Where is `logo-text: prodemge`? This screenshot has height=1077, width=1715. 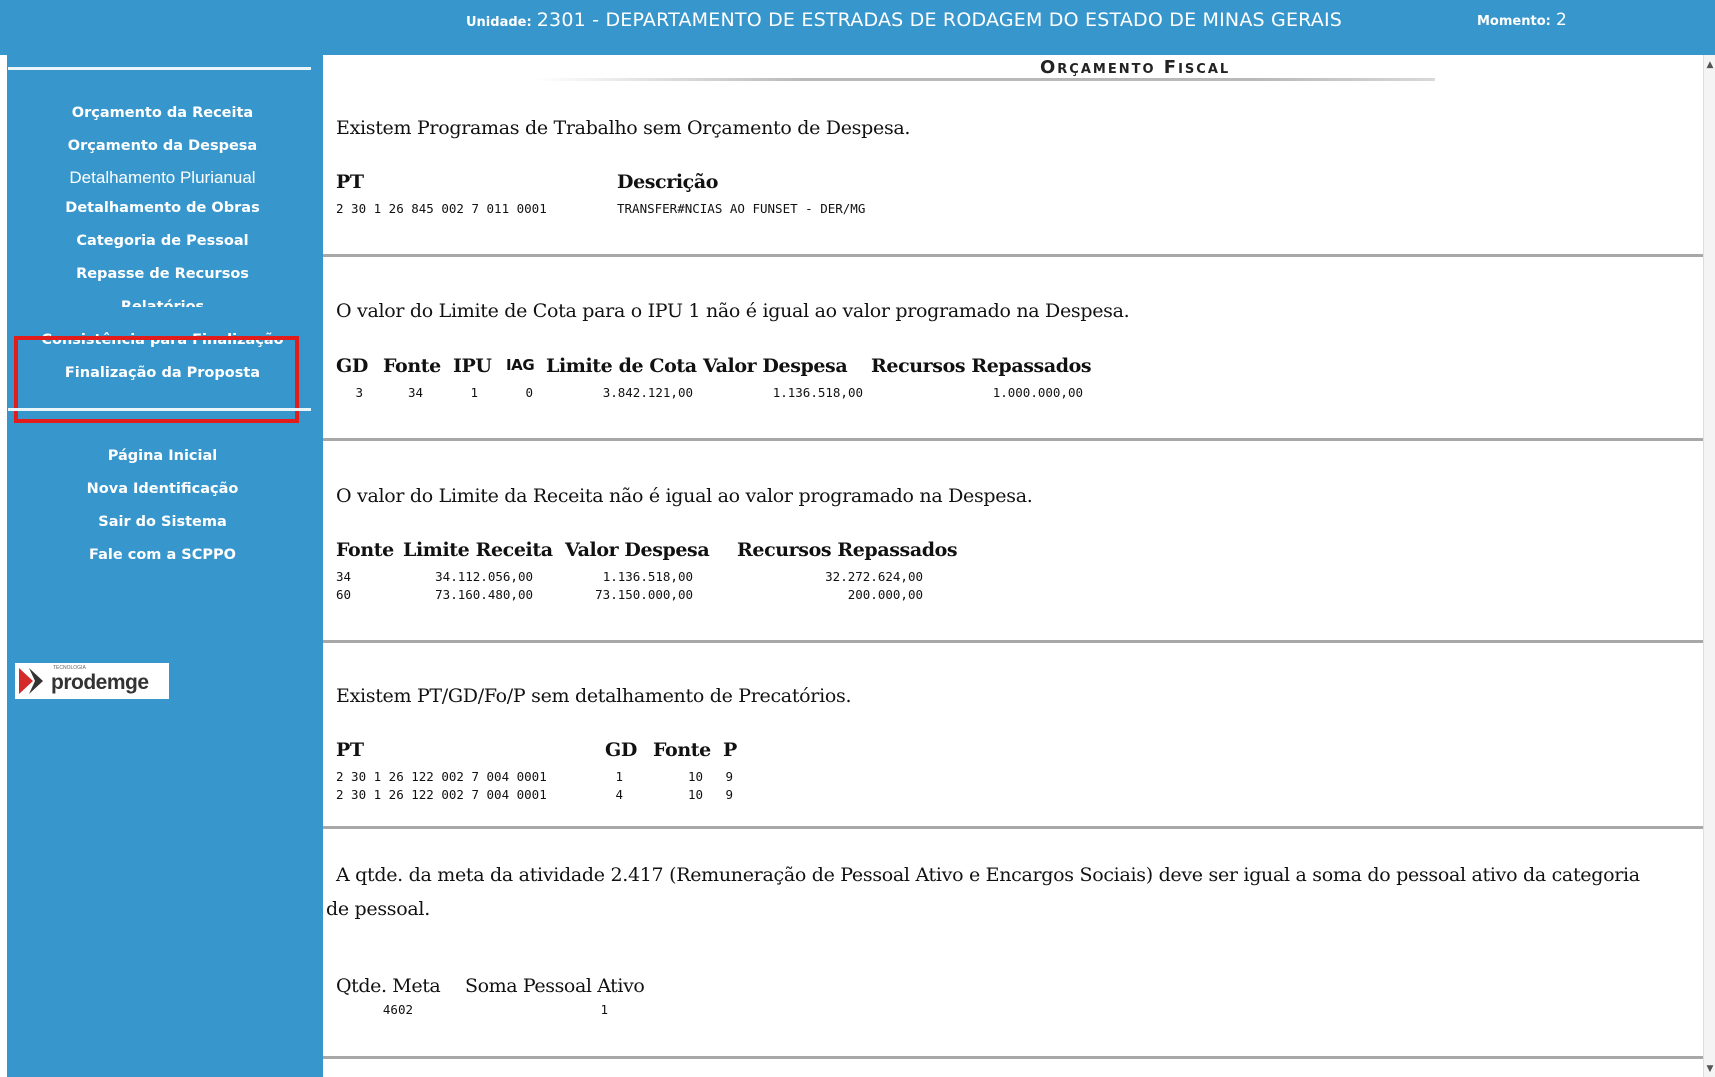 logo-text: prodemge is located at coordinates (100, 682).